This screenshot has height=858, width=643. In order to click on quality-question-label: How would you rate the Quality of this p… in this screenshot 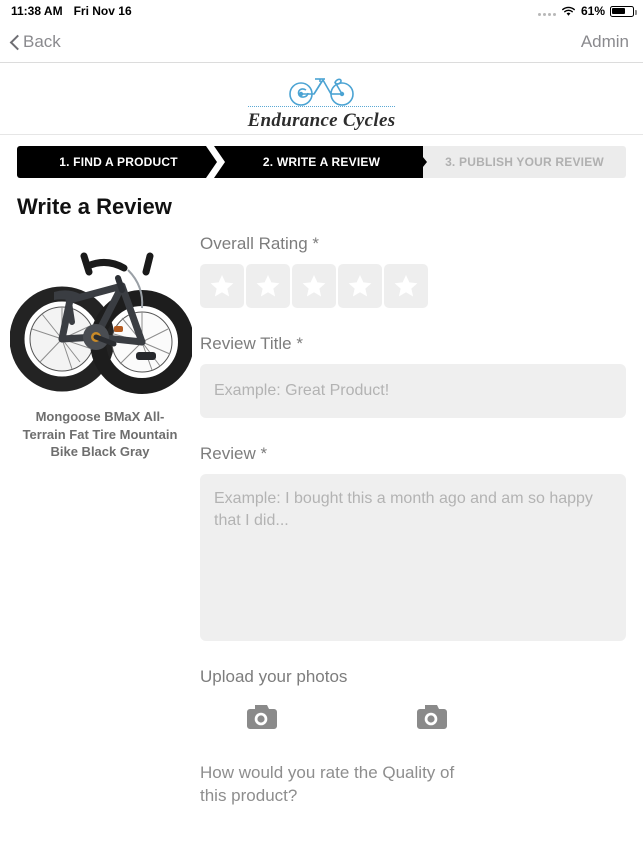, I will do `click(327, 784)`.